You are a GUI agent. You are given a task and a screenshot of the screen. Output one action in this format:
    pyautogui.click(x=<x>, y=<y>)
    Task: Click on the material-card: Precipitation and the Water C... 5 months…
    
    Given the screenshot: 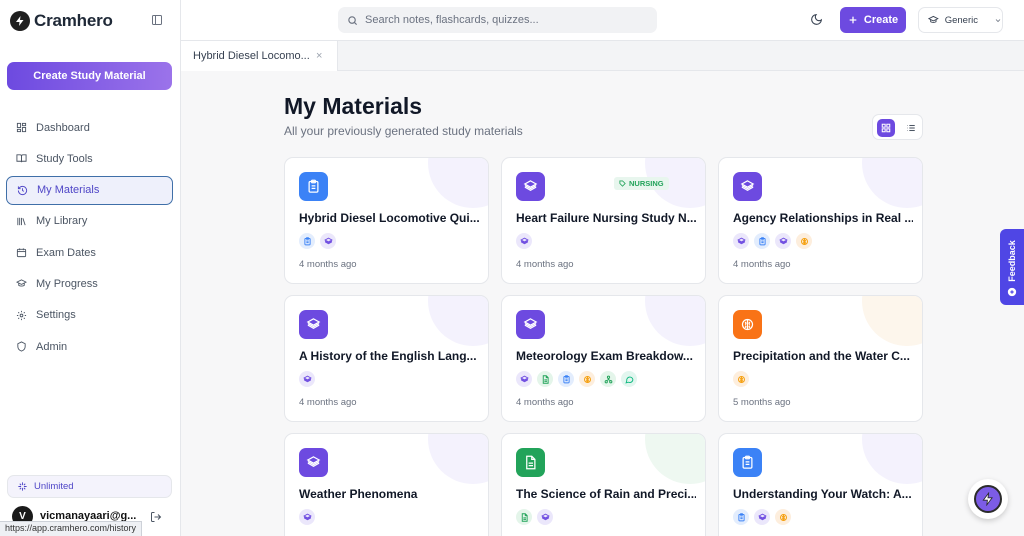 What is the action you would take?
    pyautogui.click(x=820, y=358)
    